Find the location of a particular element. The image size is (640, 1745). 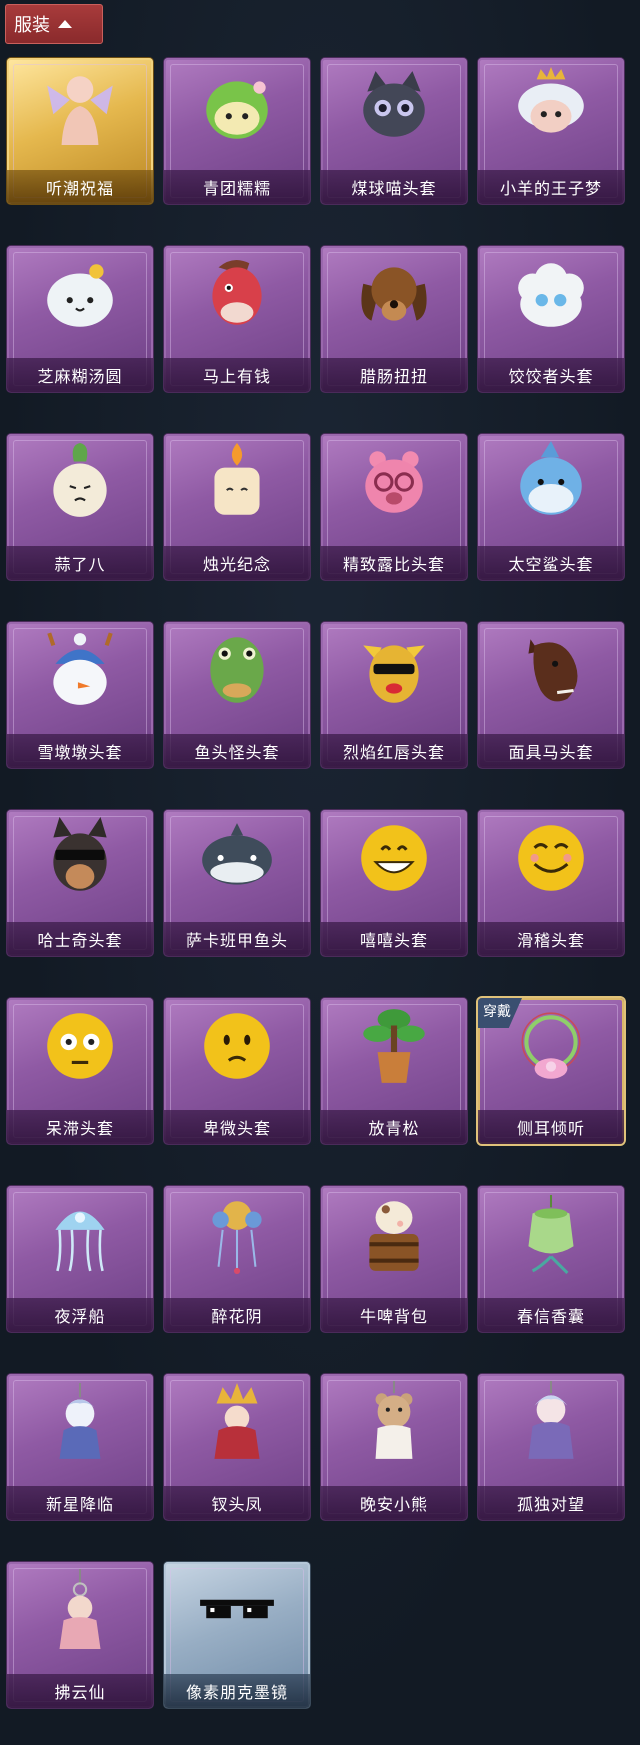

cow-barrel-backpack-icon is located at coordinates (394, 1236).